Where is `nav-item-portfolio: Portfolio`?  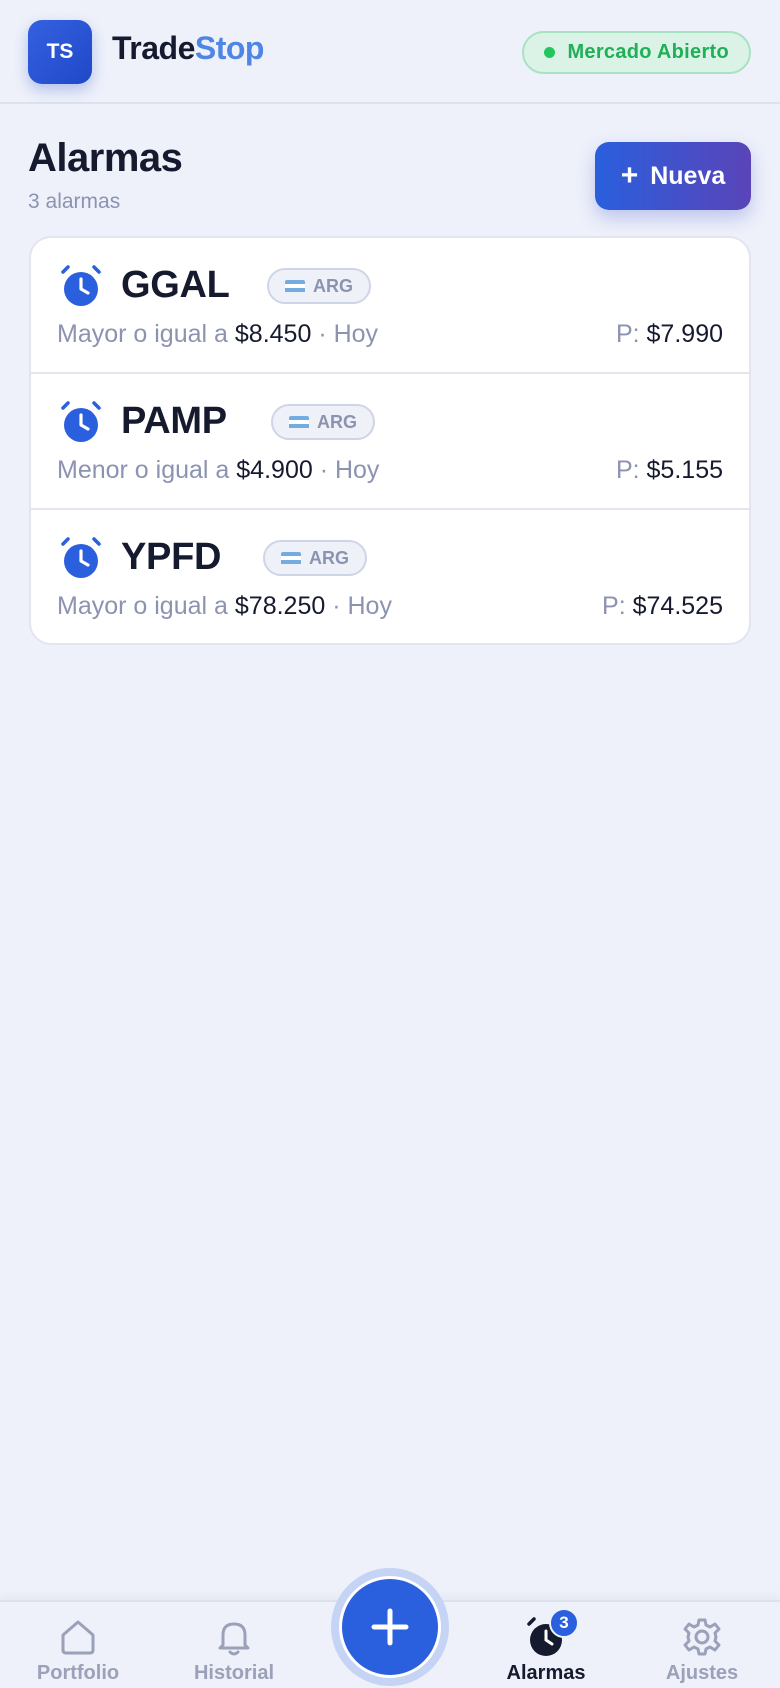
nav-item-portfolio: Portfolio is located at coordinates (78, 1645).